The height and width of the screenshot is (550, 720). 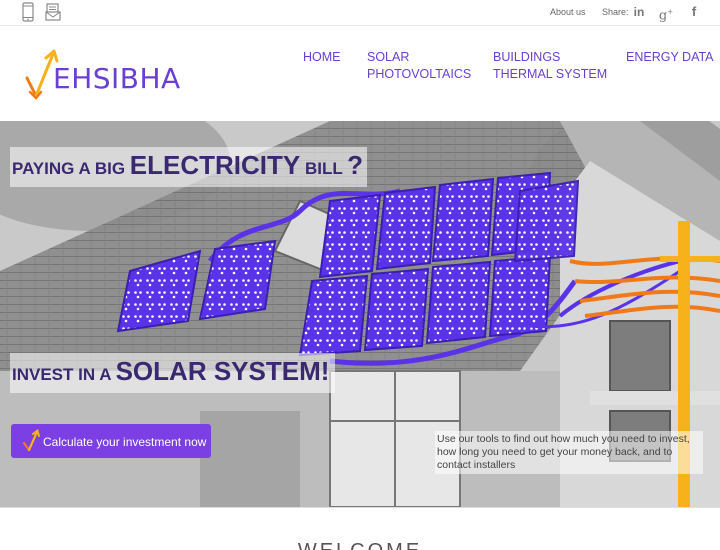 I want to click on nav-buildings-thermal: BUILDINGS THERMAL SYSTEM, so click(x=550, y=66).